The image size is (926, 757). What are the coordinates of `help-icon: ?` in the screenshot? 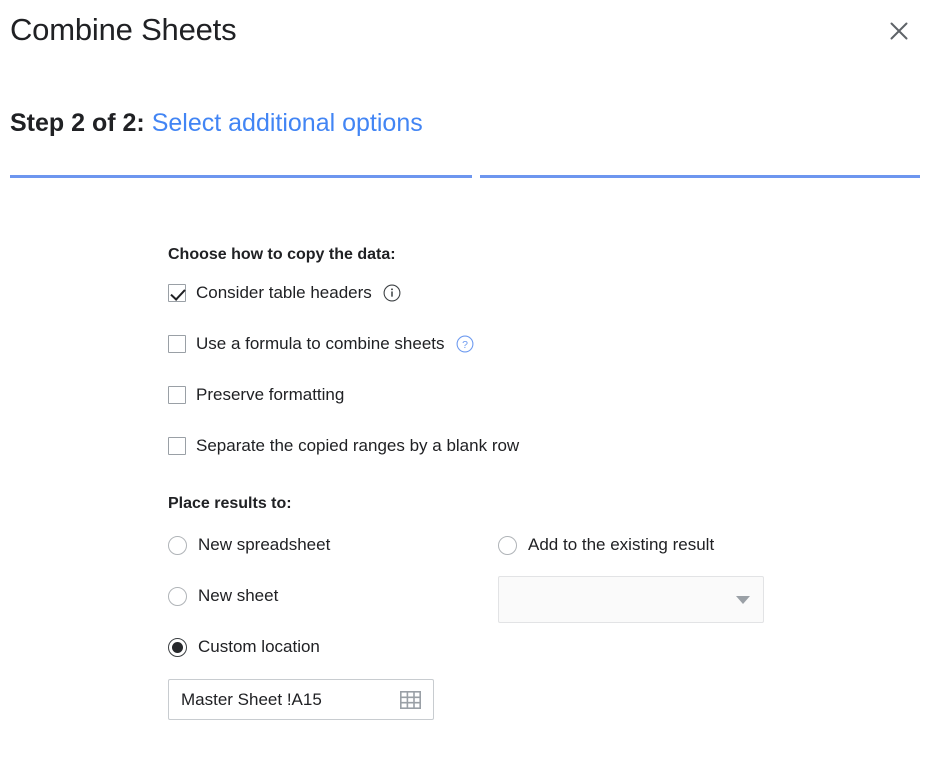 It's located at (465, 344).